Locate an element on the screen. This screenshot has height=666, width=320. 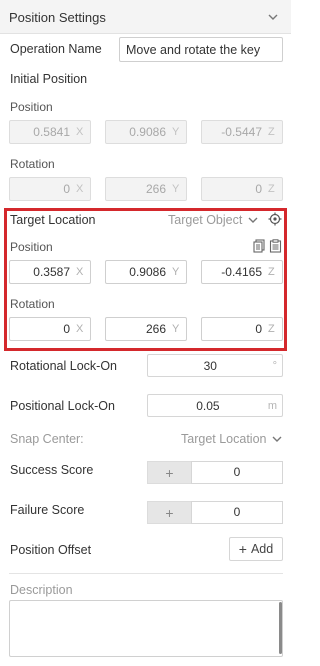
textarea-scrollbar is located at coordinates (280, 628).